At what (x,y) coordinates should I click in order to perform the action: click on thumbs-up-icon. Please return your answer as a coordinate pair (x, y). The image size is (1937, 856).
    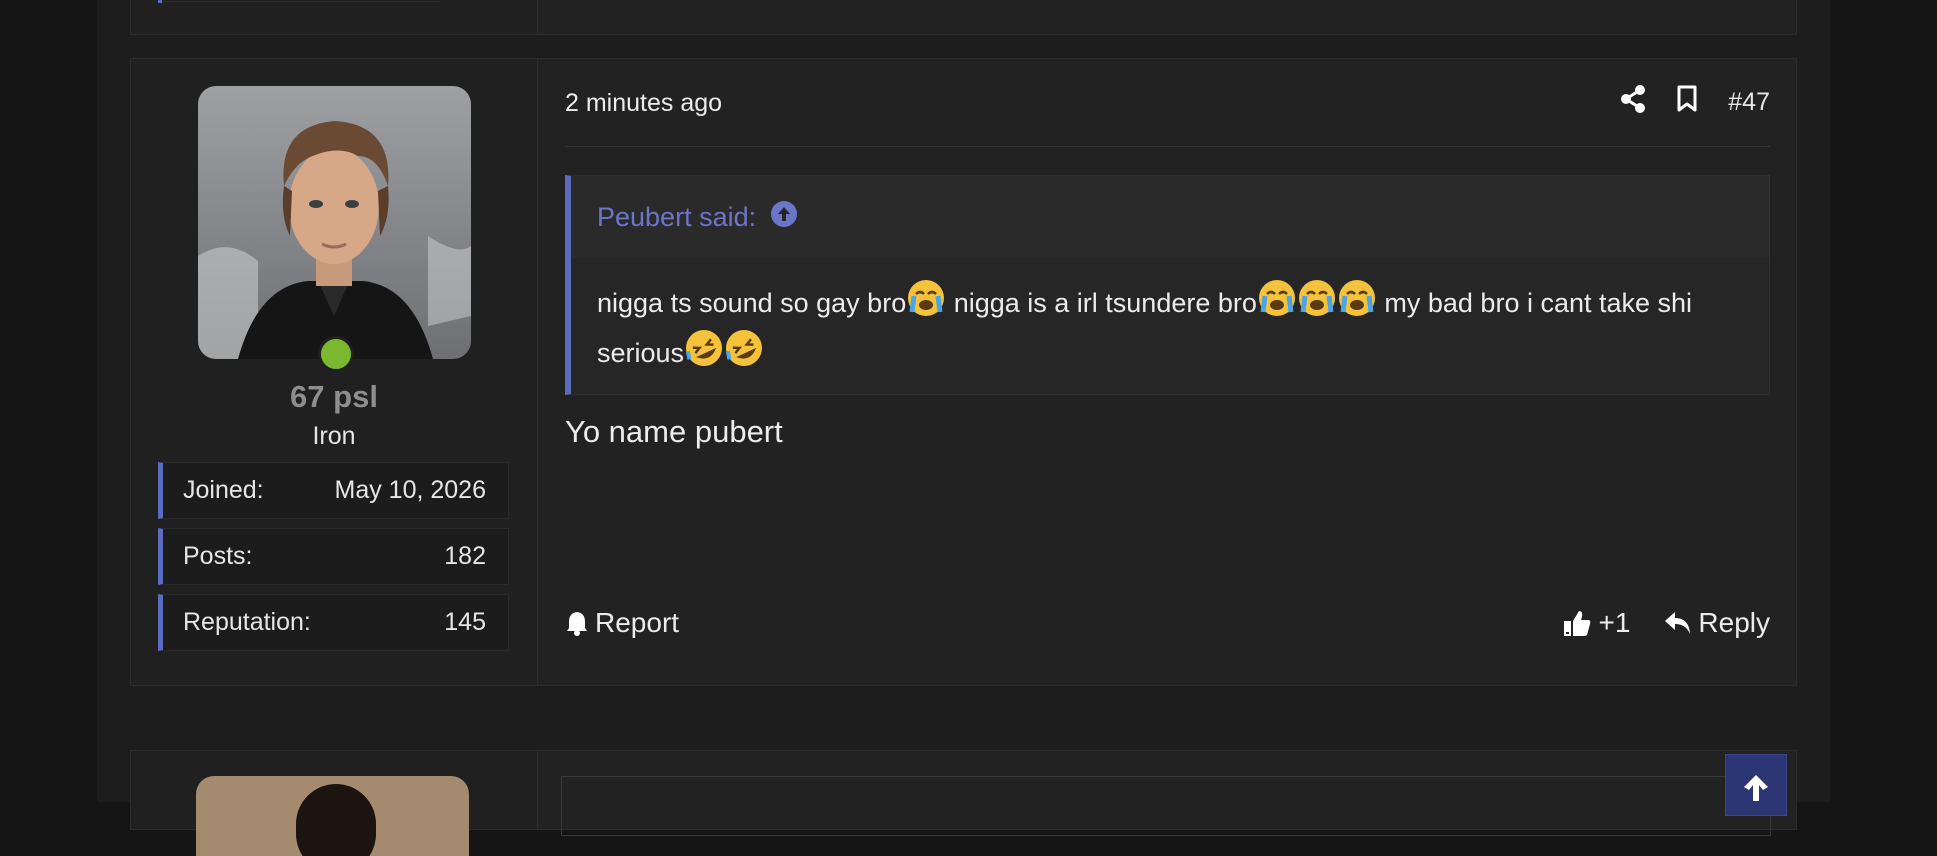
    Looking at the image, I should click on (1577, 623).